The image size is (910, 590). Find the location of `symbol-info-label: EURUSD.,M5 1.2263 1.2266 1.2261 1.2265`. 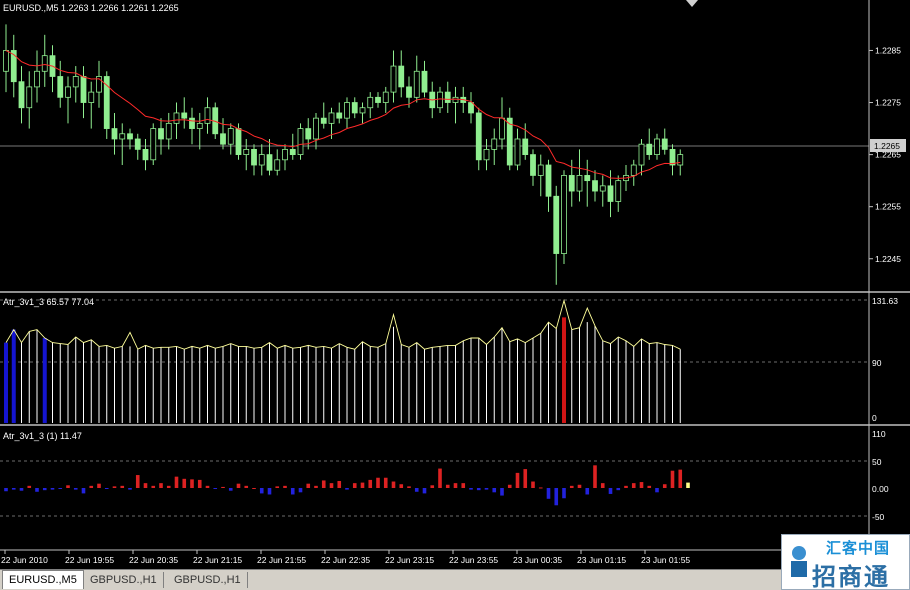

symbol-info-label: EURUSD.,M5 1.2263 1.2266 1.2261 1.2265 is located at coordinates (91, 8).